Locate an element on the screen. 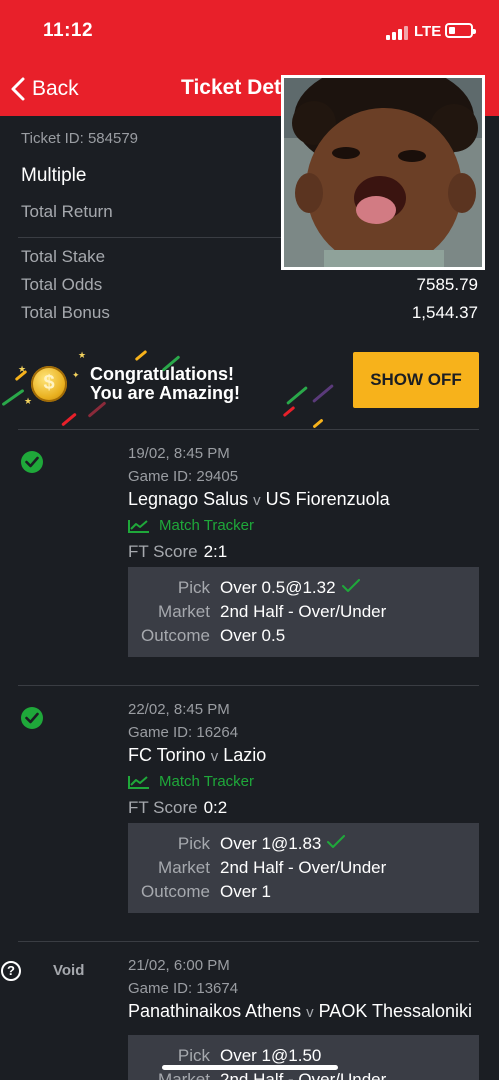 The image size is (499, 1080). void-status: Void is located at coordinates (69, 970).